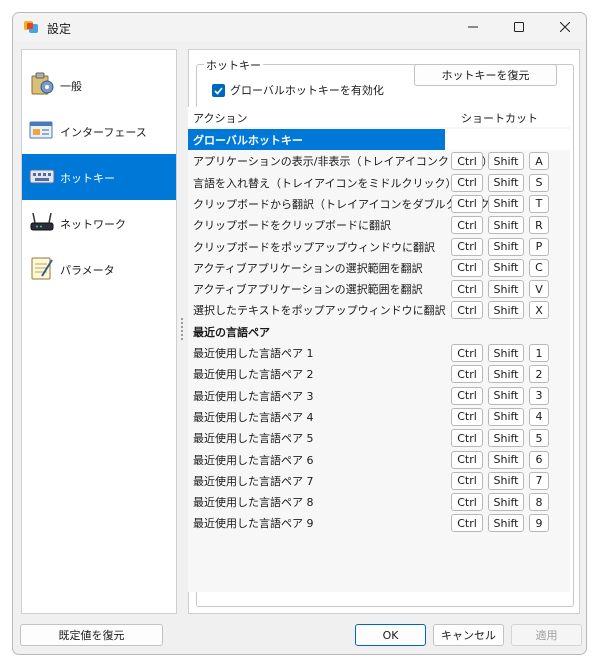  I want to click on sidebar-item-hotkeys: ホットキー, so click(99, 177).